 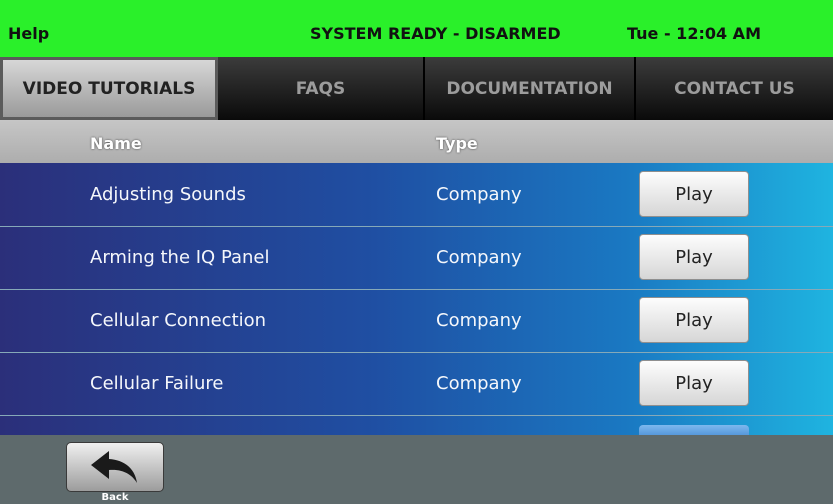 What do you see at coordinates (116, 143) in the screenshot?
I see `column-header-name: Name` at bounding box center [116, 143].